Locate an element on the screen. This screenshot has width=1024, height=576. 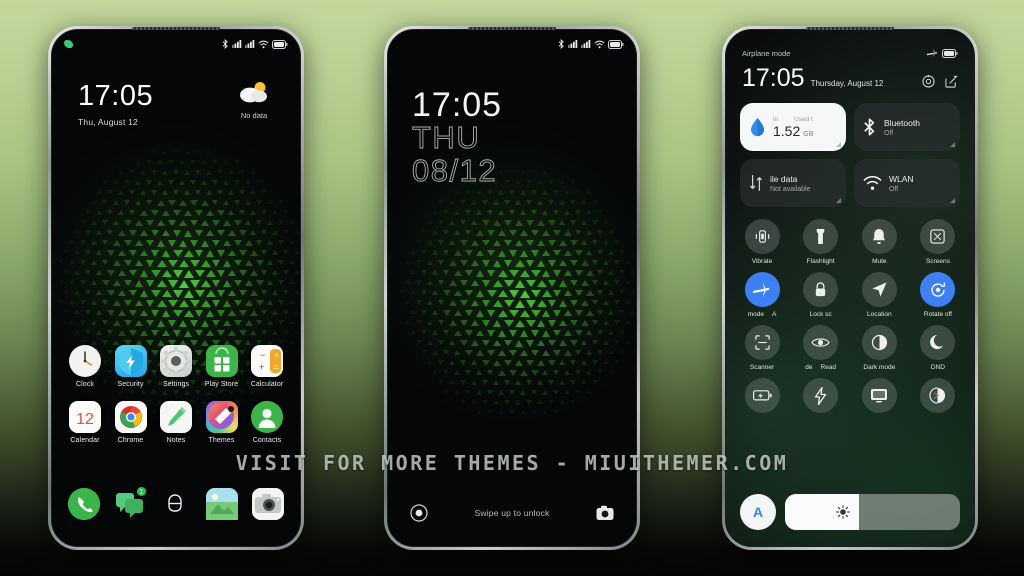
app-drawer-icon is located at coordinates (176, 504).